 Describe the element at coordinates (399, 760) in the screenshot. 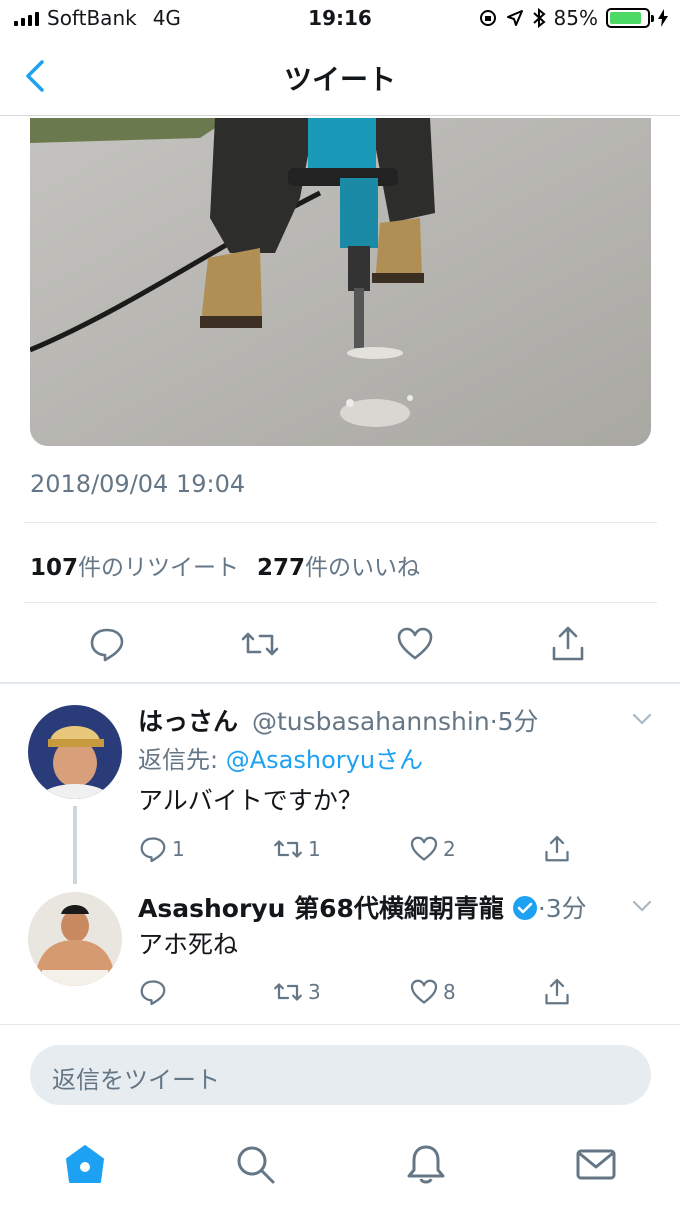

I see `reply-to-suffix: さん` at that location.